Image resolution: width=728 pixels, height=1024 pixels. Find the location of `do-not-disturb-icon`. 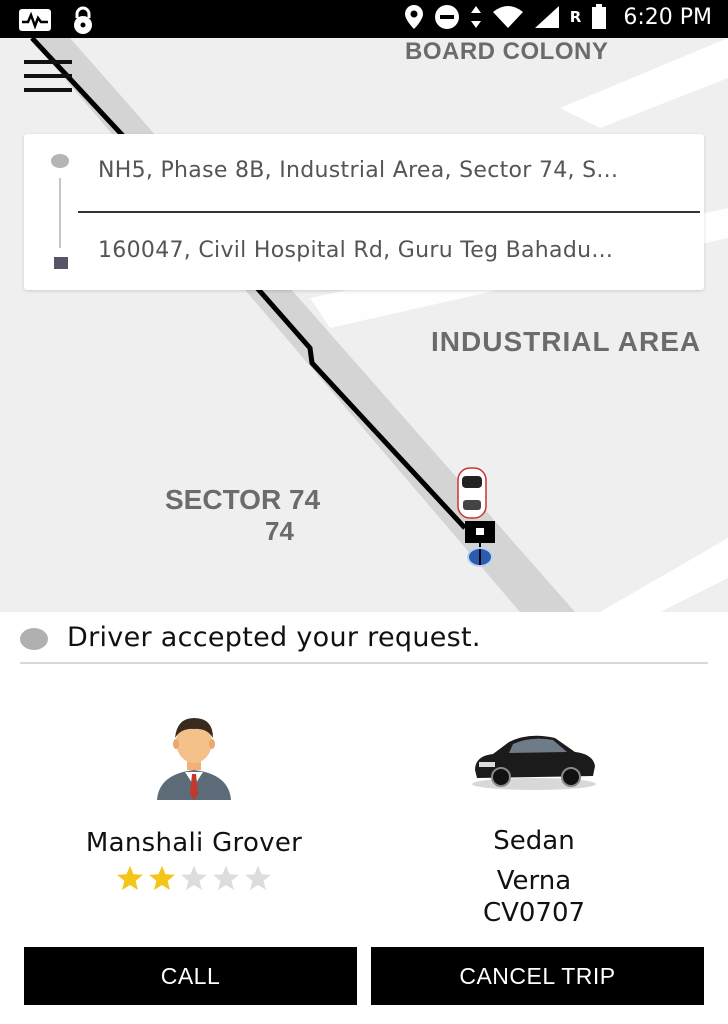

do-not-disturb-icon is located at coordinates (446, 17).